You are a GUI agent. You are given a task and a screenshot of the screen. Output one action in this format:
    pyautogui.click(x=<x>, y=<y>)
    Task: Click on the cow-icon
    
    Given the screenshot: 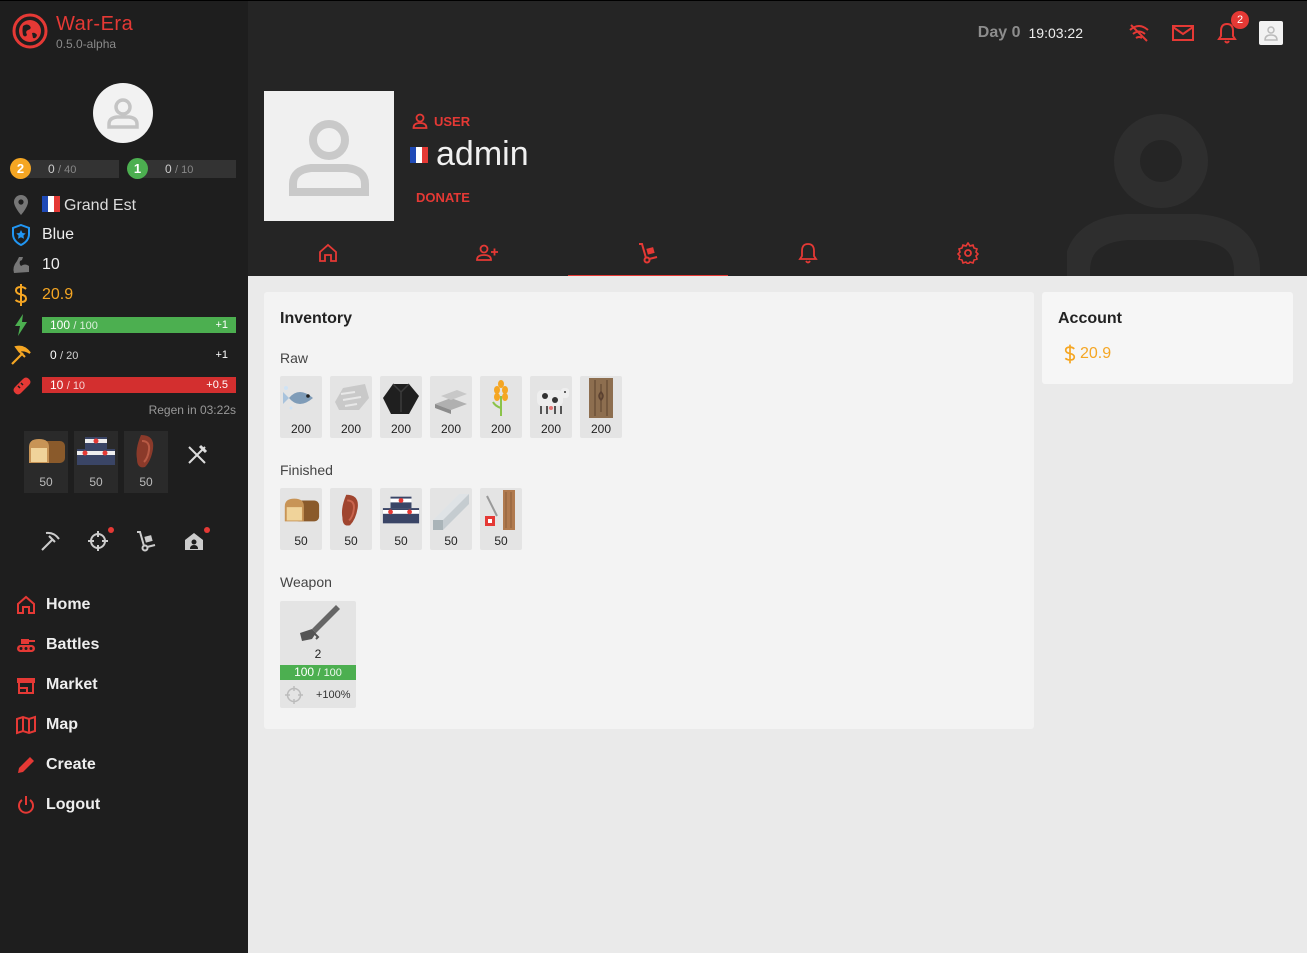 What is the action you would take?
    pyautogui.click(x=553, y=401)
    